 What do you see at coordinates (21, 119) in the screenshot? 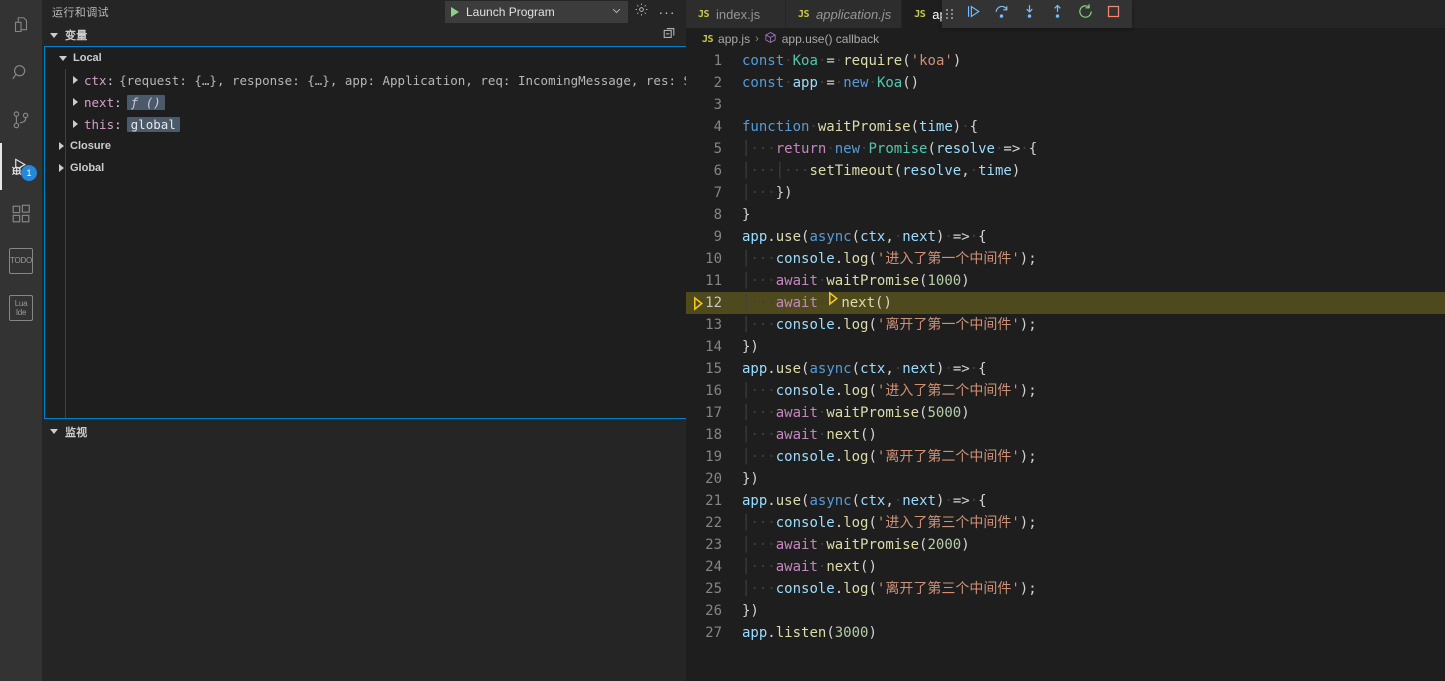
I see `activity-item-source-control` at bounding box center [21, 119].